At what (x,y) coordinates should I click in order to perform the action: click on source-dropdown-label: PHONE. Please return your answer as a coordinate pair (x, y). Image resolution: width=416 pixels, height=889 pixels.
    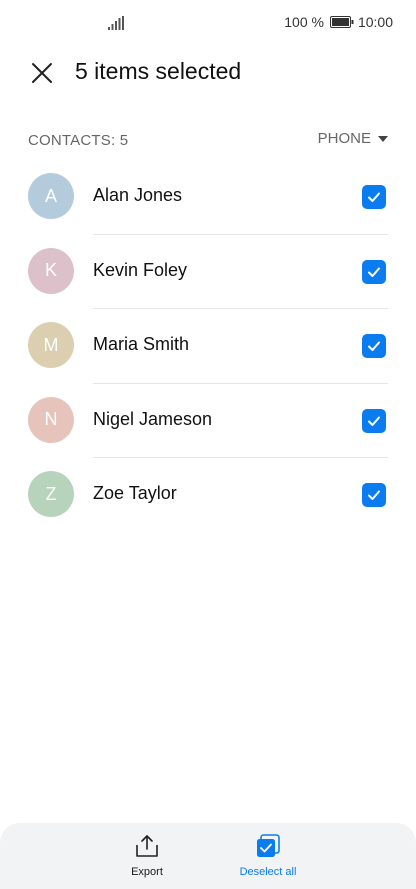
    Looking at the image, I should click on (344, 138).